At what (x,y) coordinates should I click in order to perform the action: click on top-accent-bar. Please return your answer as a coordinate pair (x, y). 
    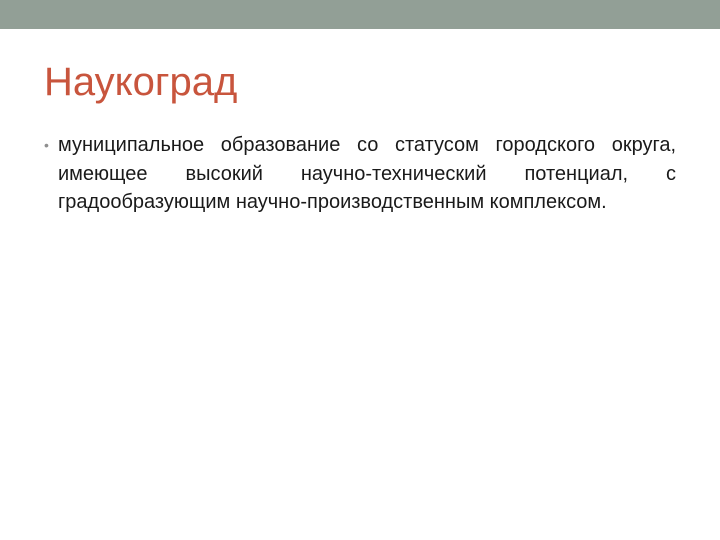
    Looking at the image, I should click on (360, 14).